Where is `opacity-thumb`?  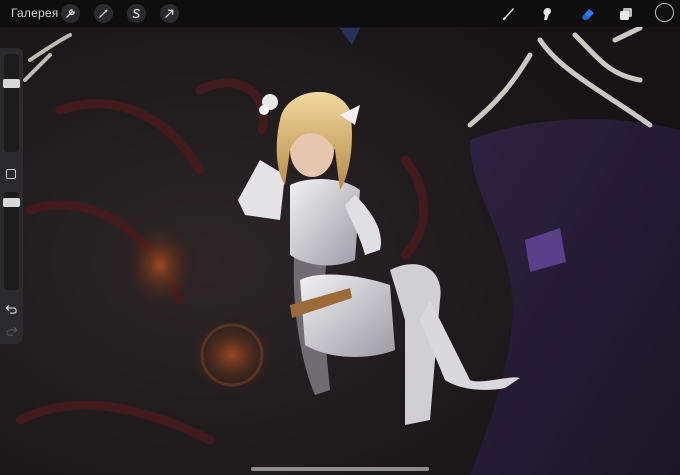
opacity-thumb is located at coordinates (11, 203).